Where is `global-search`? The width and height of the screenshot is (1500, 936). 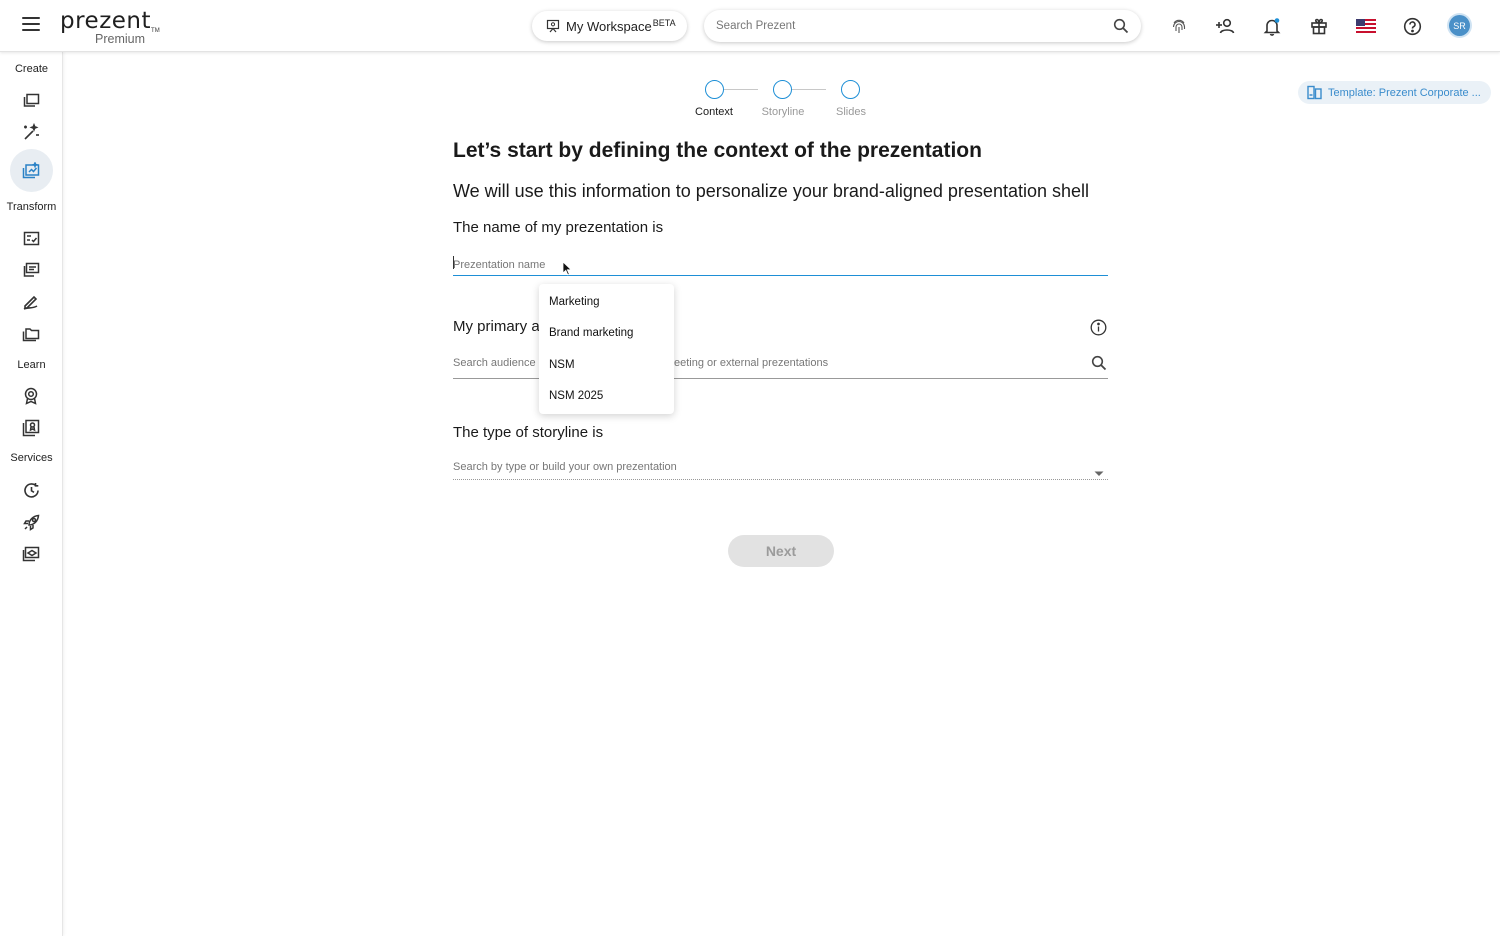
global-search is located at coordinates (922, 26).